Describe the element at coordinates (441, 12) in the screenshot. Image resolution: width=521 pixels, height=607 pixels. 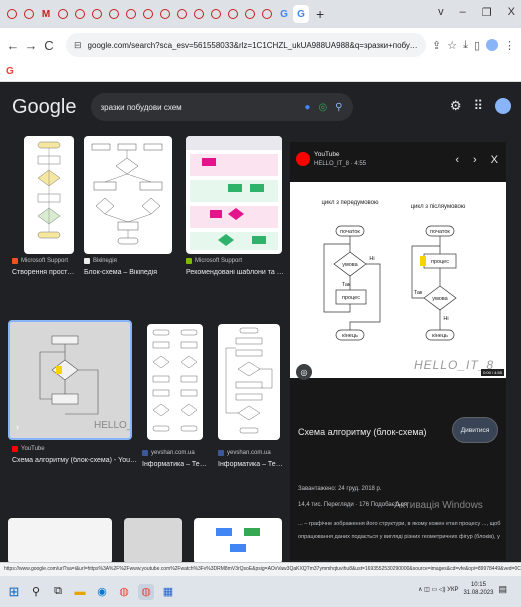
I see `tab-search-button: v` at that location.